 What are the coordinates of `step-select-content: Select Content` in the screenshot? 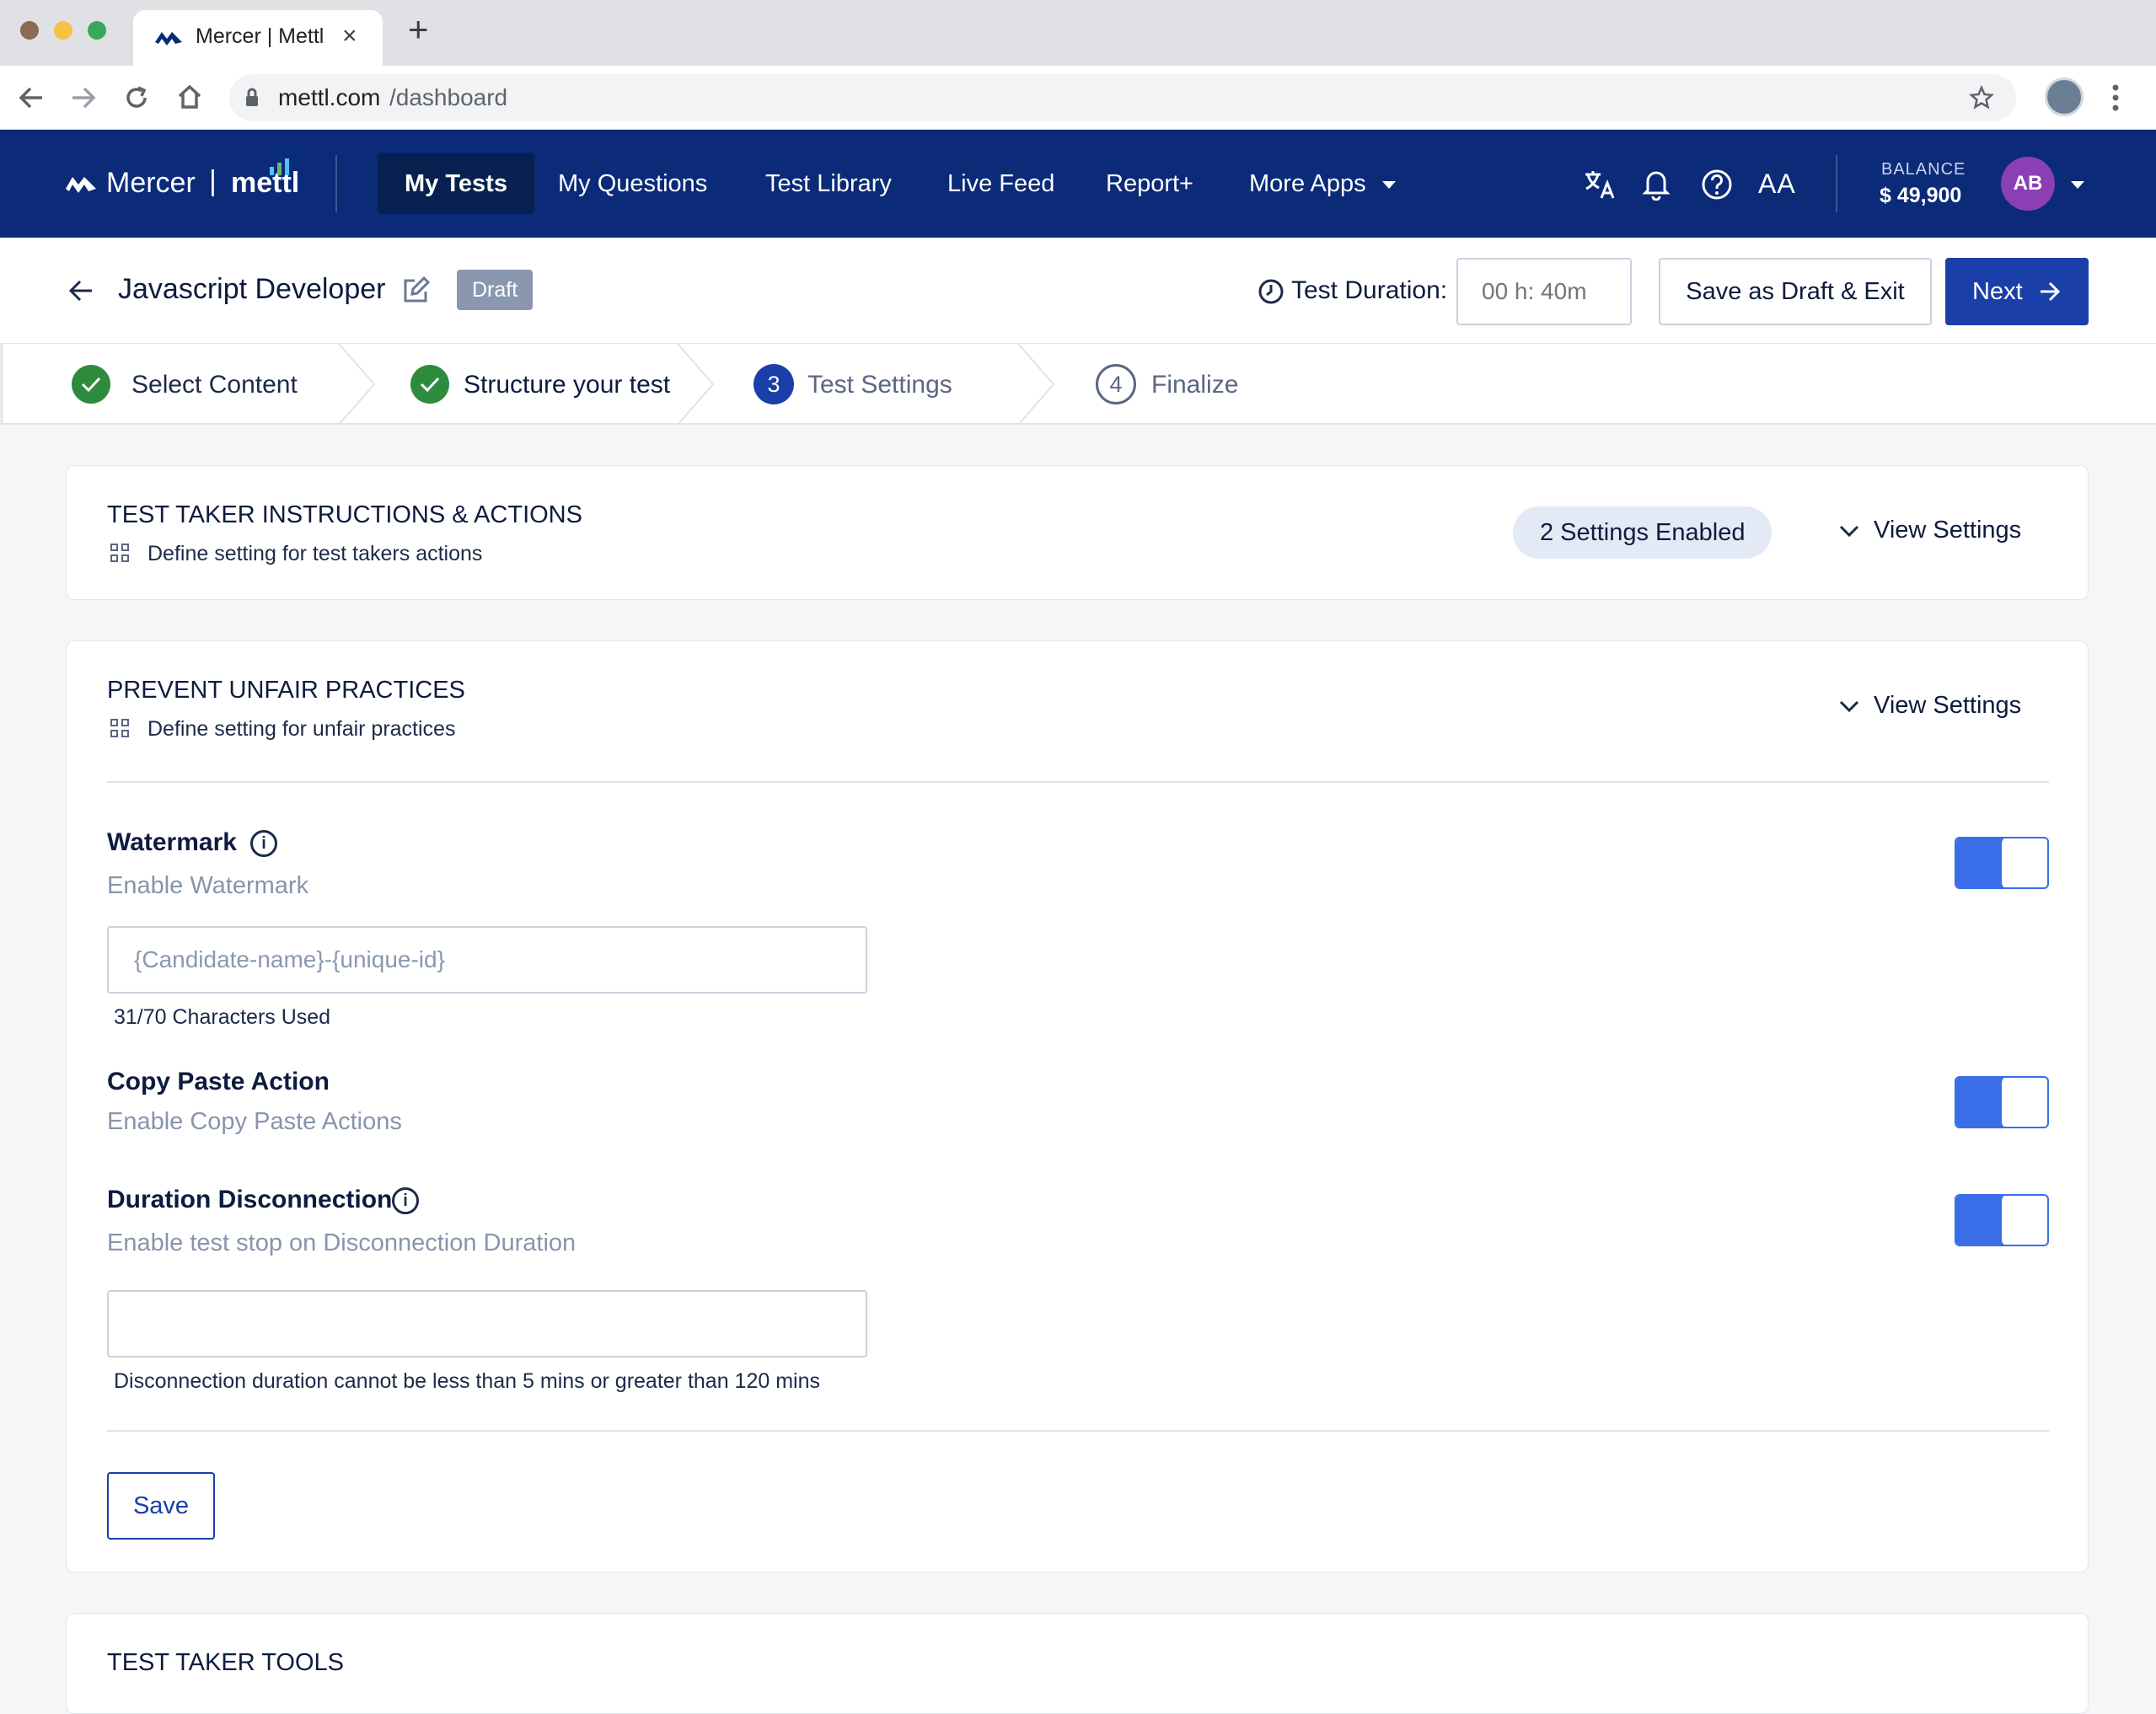 It's located at (186, 384).